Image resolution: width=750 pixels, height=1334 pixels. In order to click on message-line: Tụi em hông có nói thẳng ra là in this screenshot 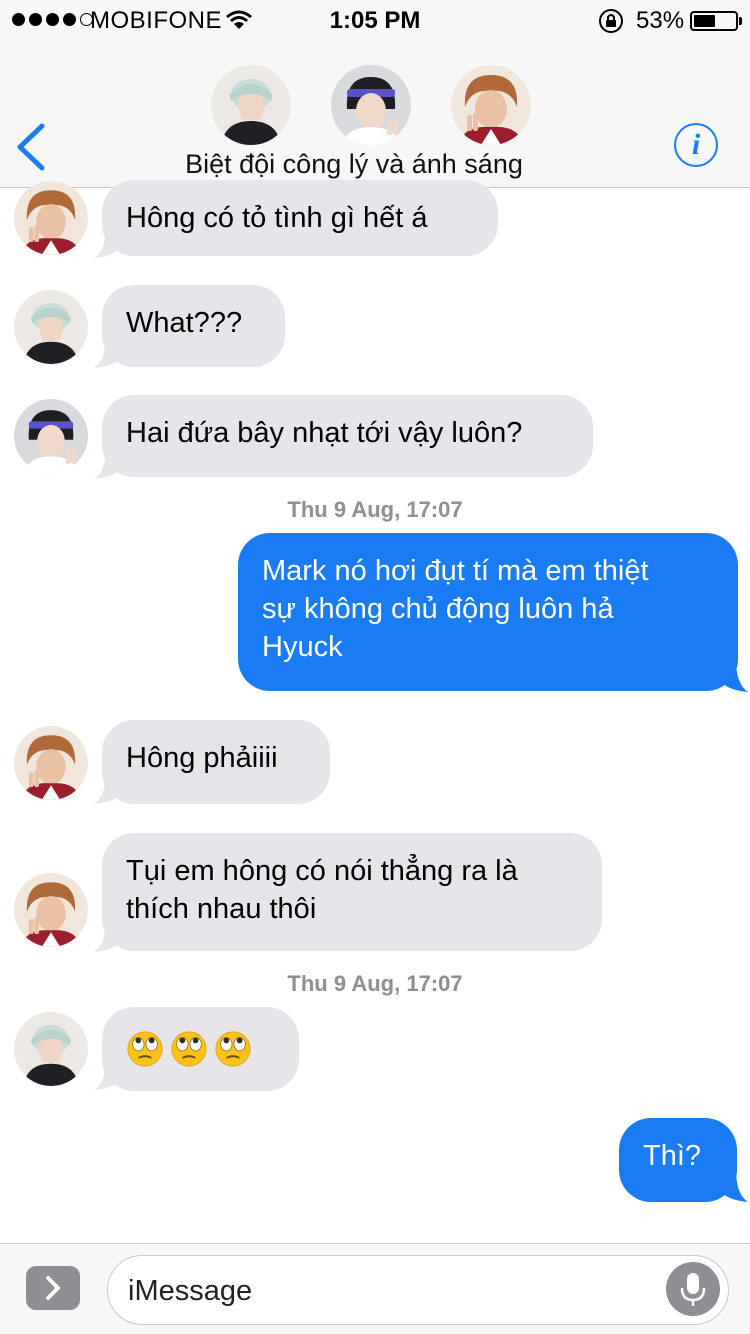, I will do `click(322, 871)`.